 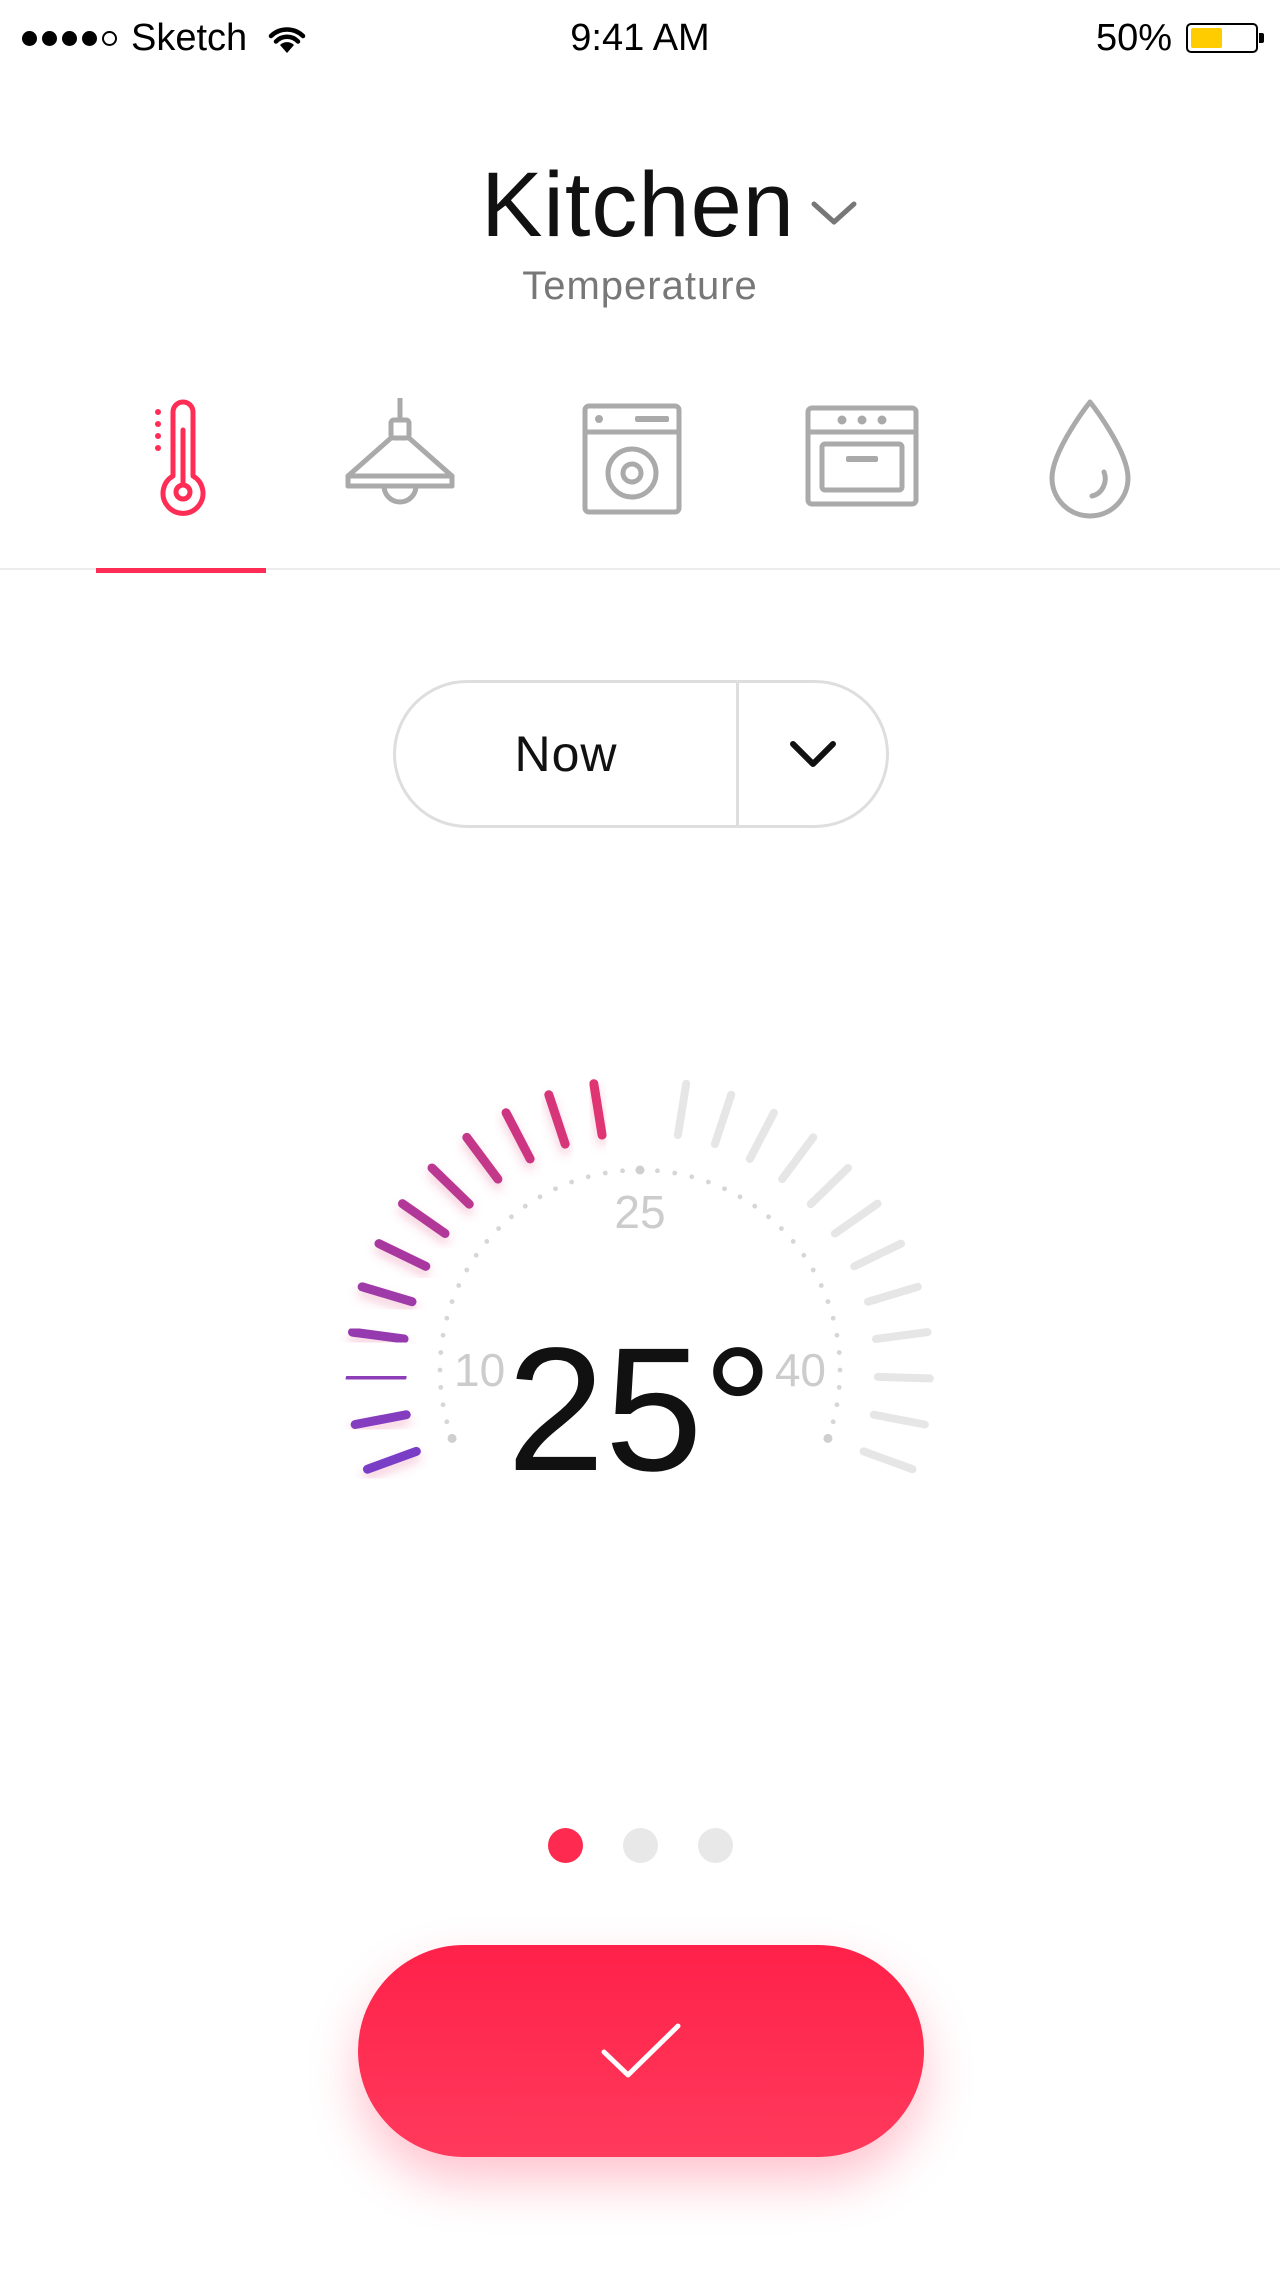 I want to click on tab-washing-machine, so click(x=632, y=475).